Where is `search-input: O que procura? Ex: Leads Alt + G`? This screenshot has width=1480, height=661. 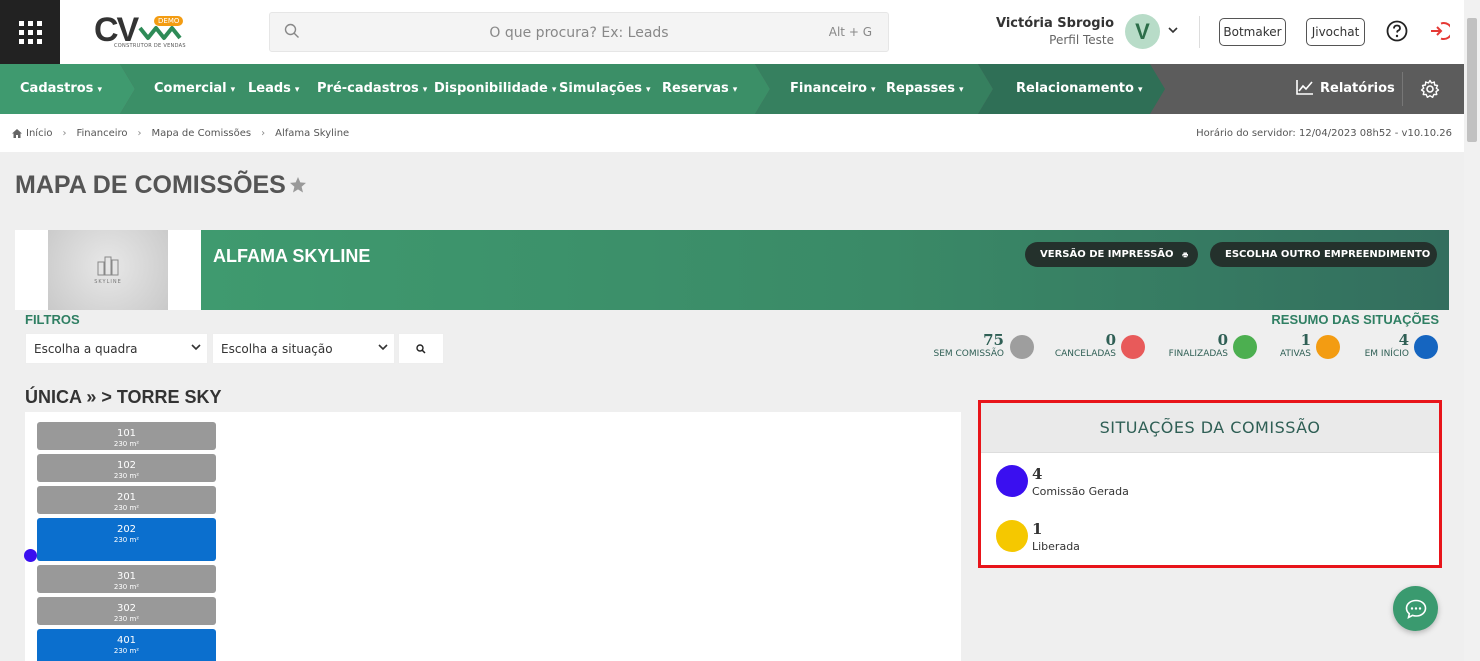 search-input: O que procura? Ex: Leads Alt + G is located at coordinates (579, 32).